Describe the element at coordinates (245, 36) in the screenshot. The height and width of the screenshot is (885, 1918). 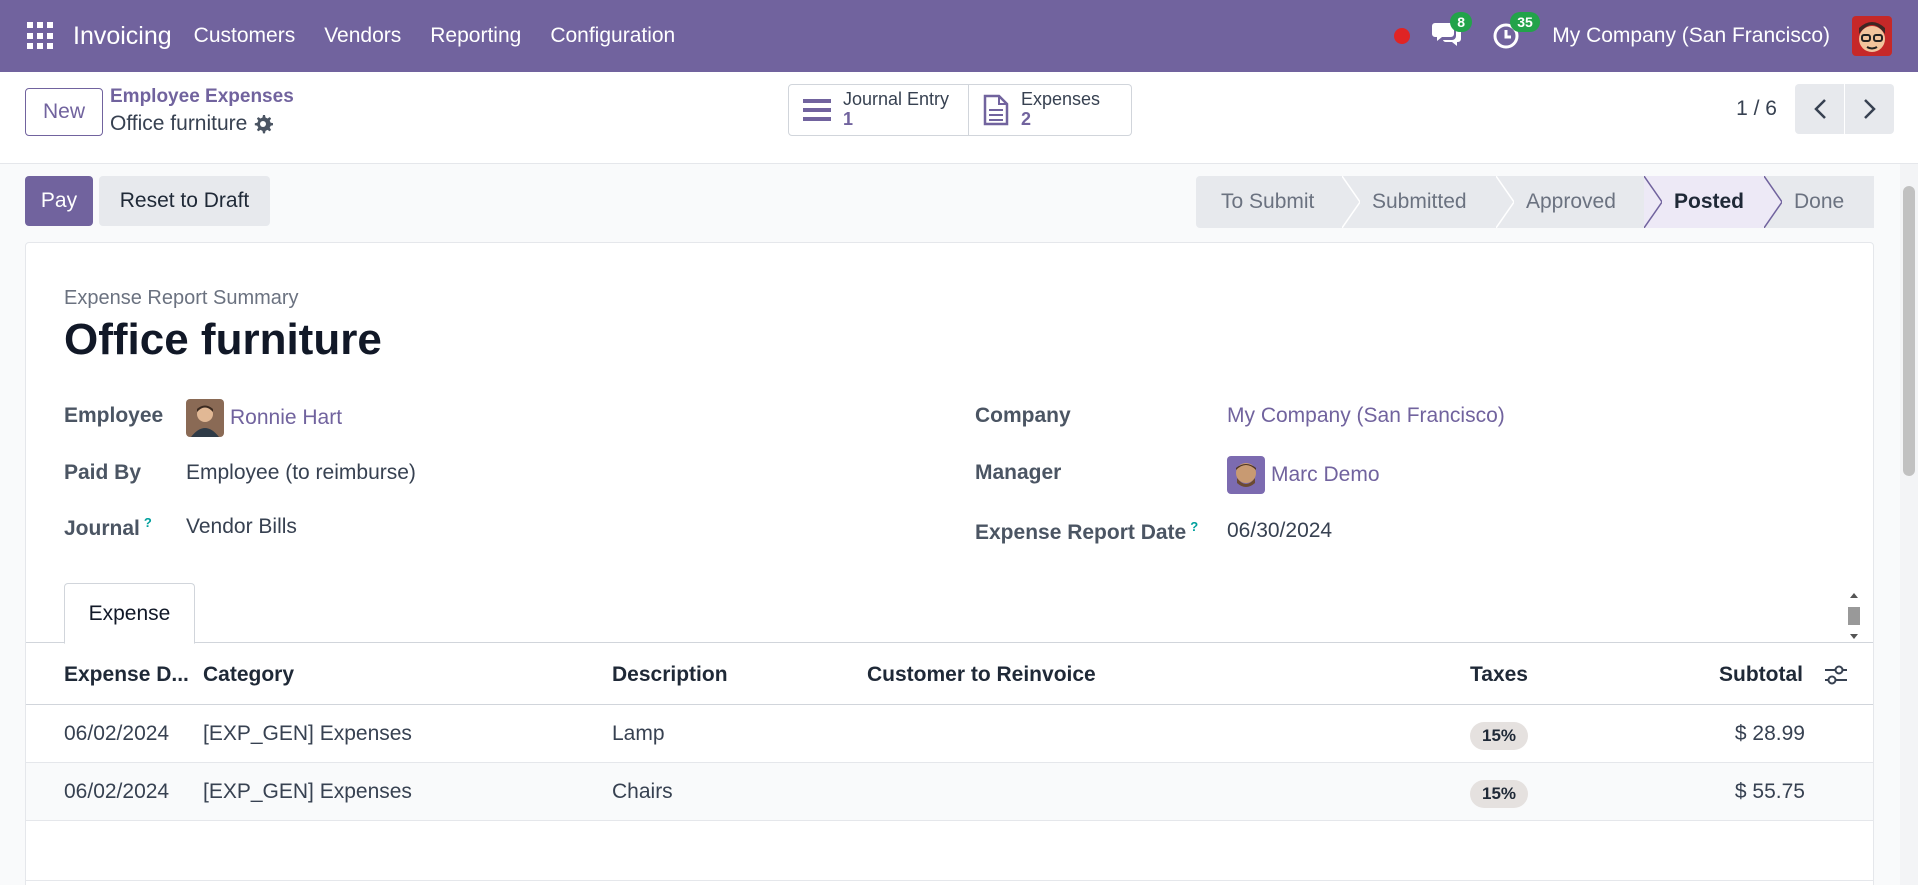
I see `menu-customers: Customers` at that location.